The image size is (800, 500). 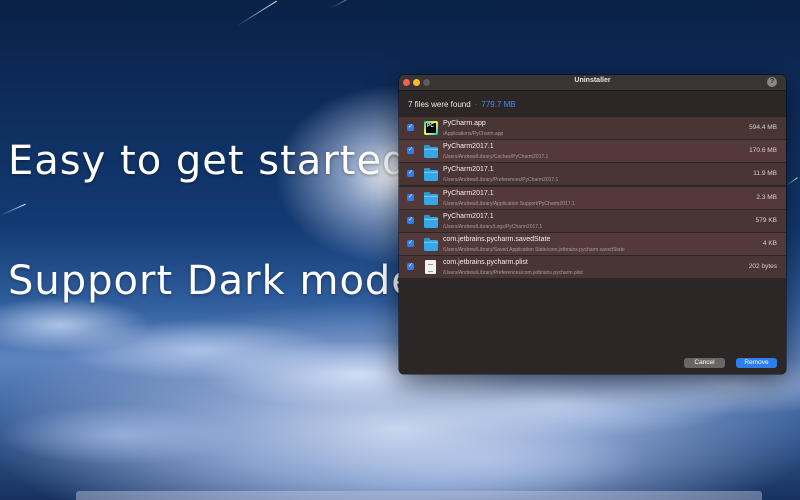 What do you see at coordinates (473, 134) in the screenshot?
I see `file-path: /Applications/PyCharm.app` at bounding box center [473, 134].